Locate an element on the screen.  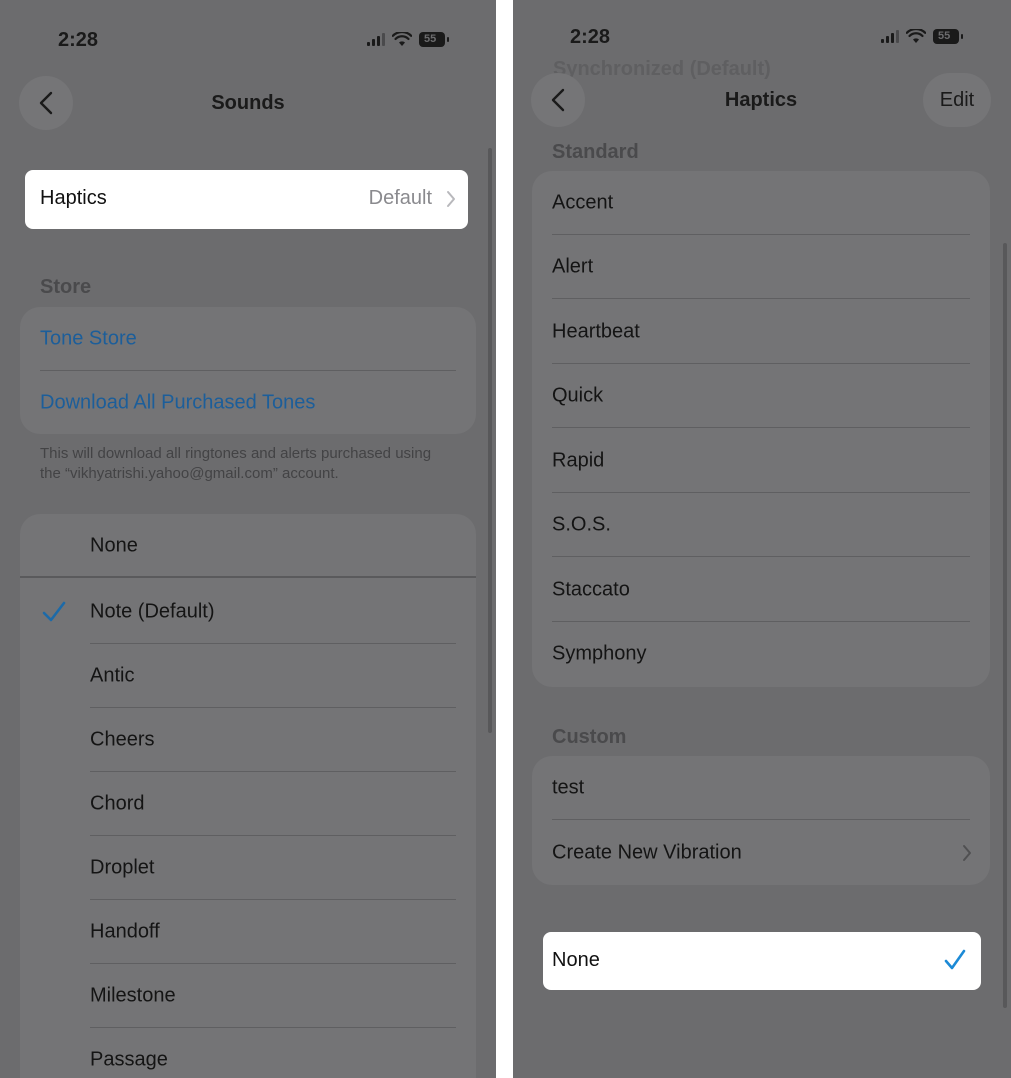
tone-row: Antic is located at coordinates (248, 676).